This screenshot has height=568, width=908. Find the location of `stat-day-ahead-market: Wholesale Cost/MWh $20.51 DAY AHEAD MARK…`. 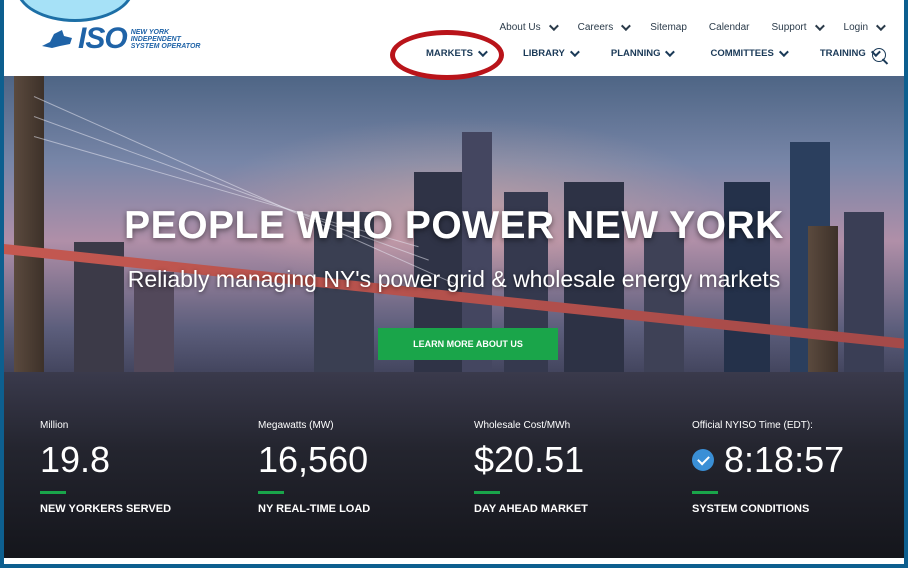

stat-day-ahead-market: Wholesale Cost/MWh $20.51 DAY AHEAD MARK… is located at coordinates (574, 467).